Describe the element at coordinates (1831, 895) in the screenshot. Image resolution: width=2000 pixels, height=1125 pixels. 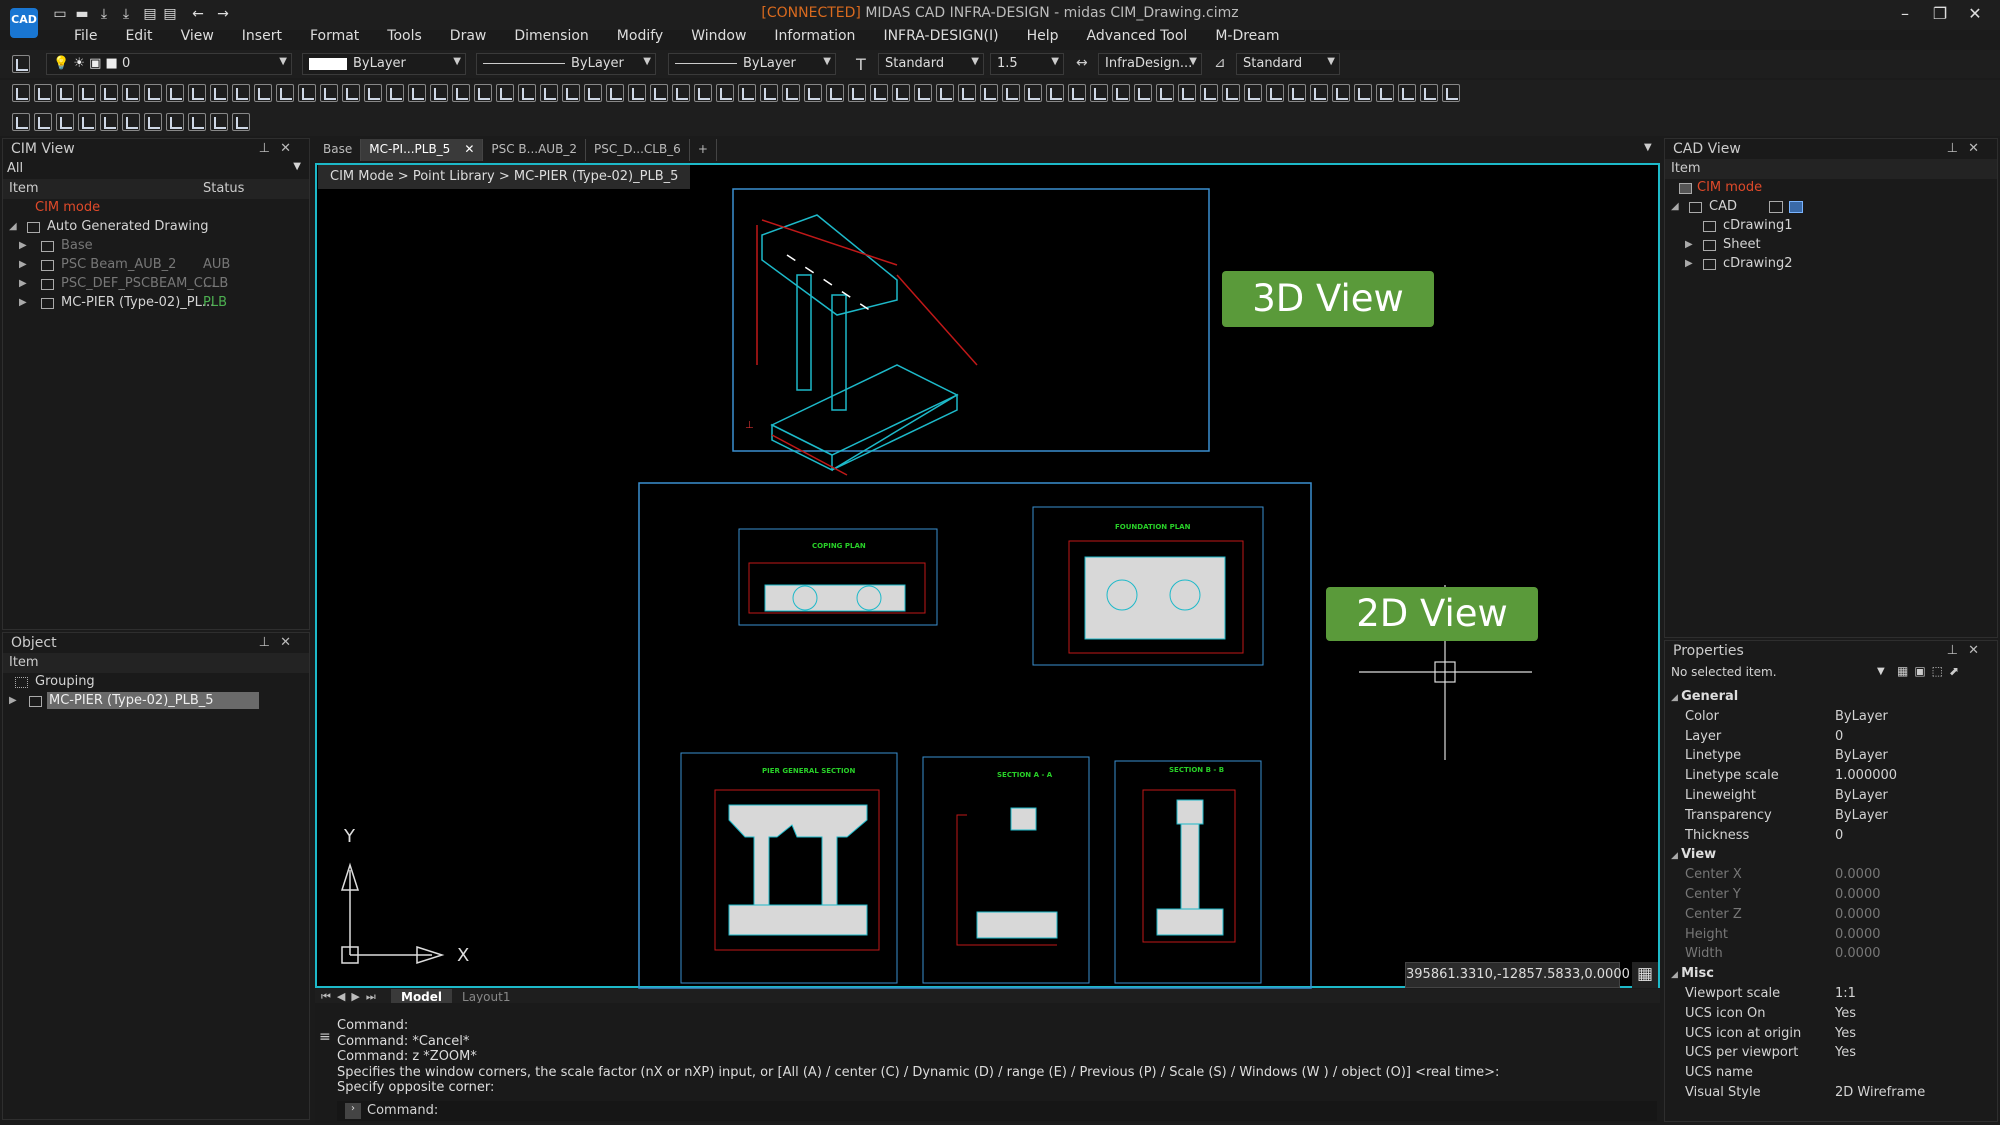
I see `property-row: Center Y 0.0000` at that location.